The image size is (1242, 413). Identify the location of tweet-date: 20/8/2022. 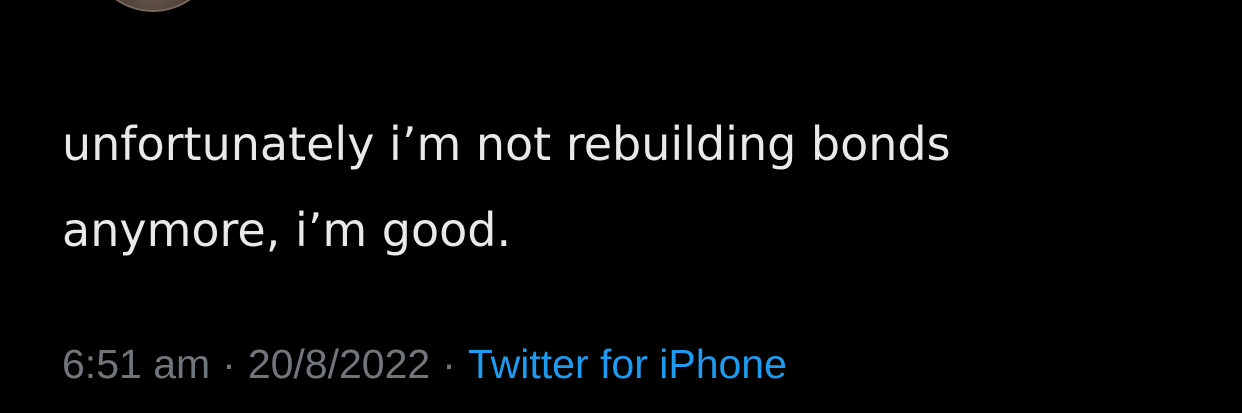
(339, 364).